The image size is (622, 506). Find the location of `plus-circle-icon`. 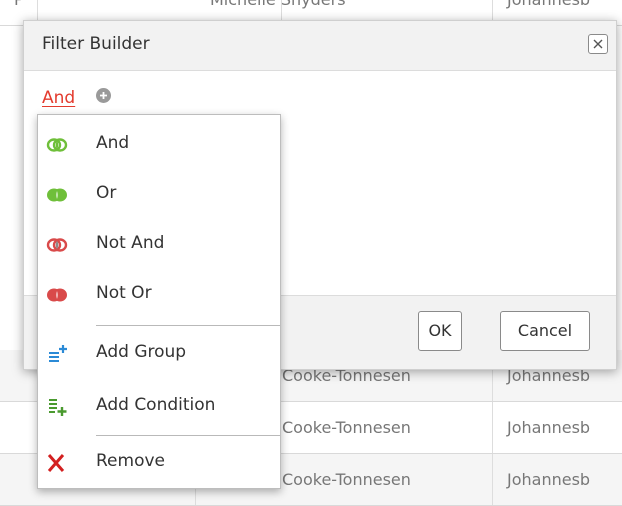

plus-circle-icon is located at coordinates (103, 95).